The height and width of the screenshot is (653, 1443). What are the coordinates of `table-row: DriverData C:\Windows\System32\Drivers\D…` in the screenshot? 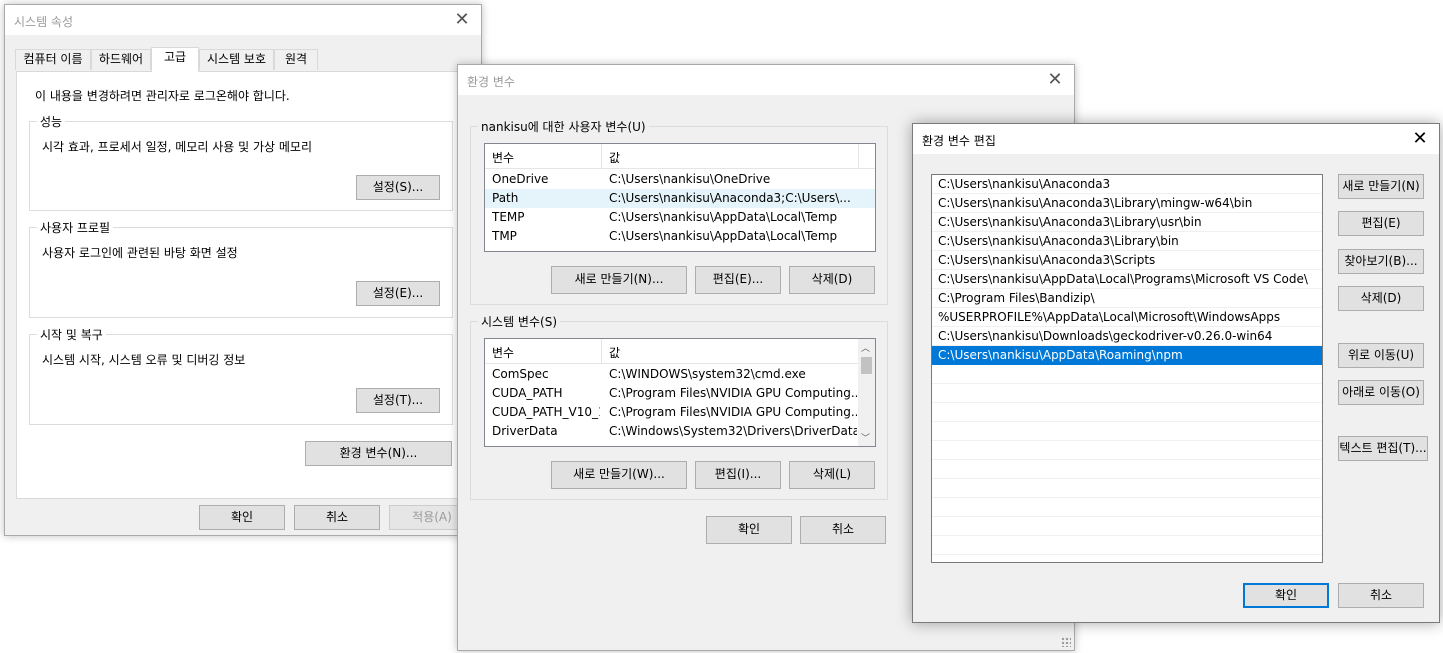 It's located at (680, 431).